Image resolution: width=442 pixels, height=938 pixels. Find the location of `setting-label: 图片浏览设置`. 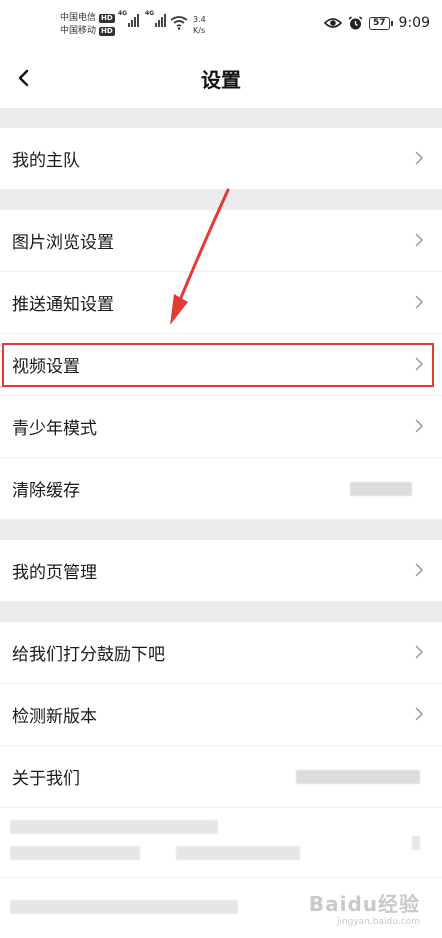

setting-label: 图片浏览设置 is located at coordinates (63, 243).